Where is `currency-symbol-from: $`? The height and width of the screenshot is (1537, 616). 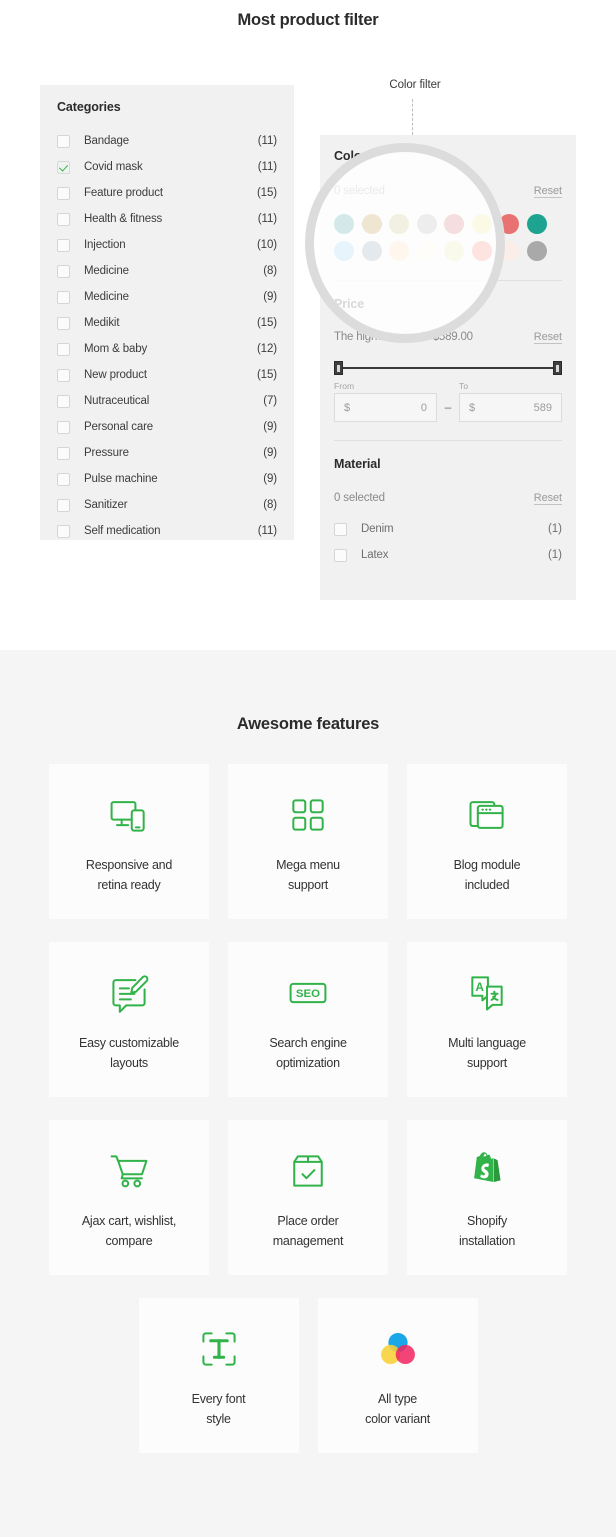 currency-symbol-from: $ is located at coordinates (347, 407).